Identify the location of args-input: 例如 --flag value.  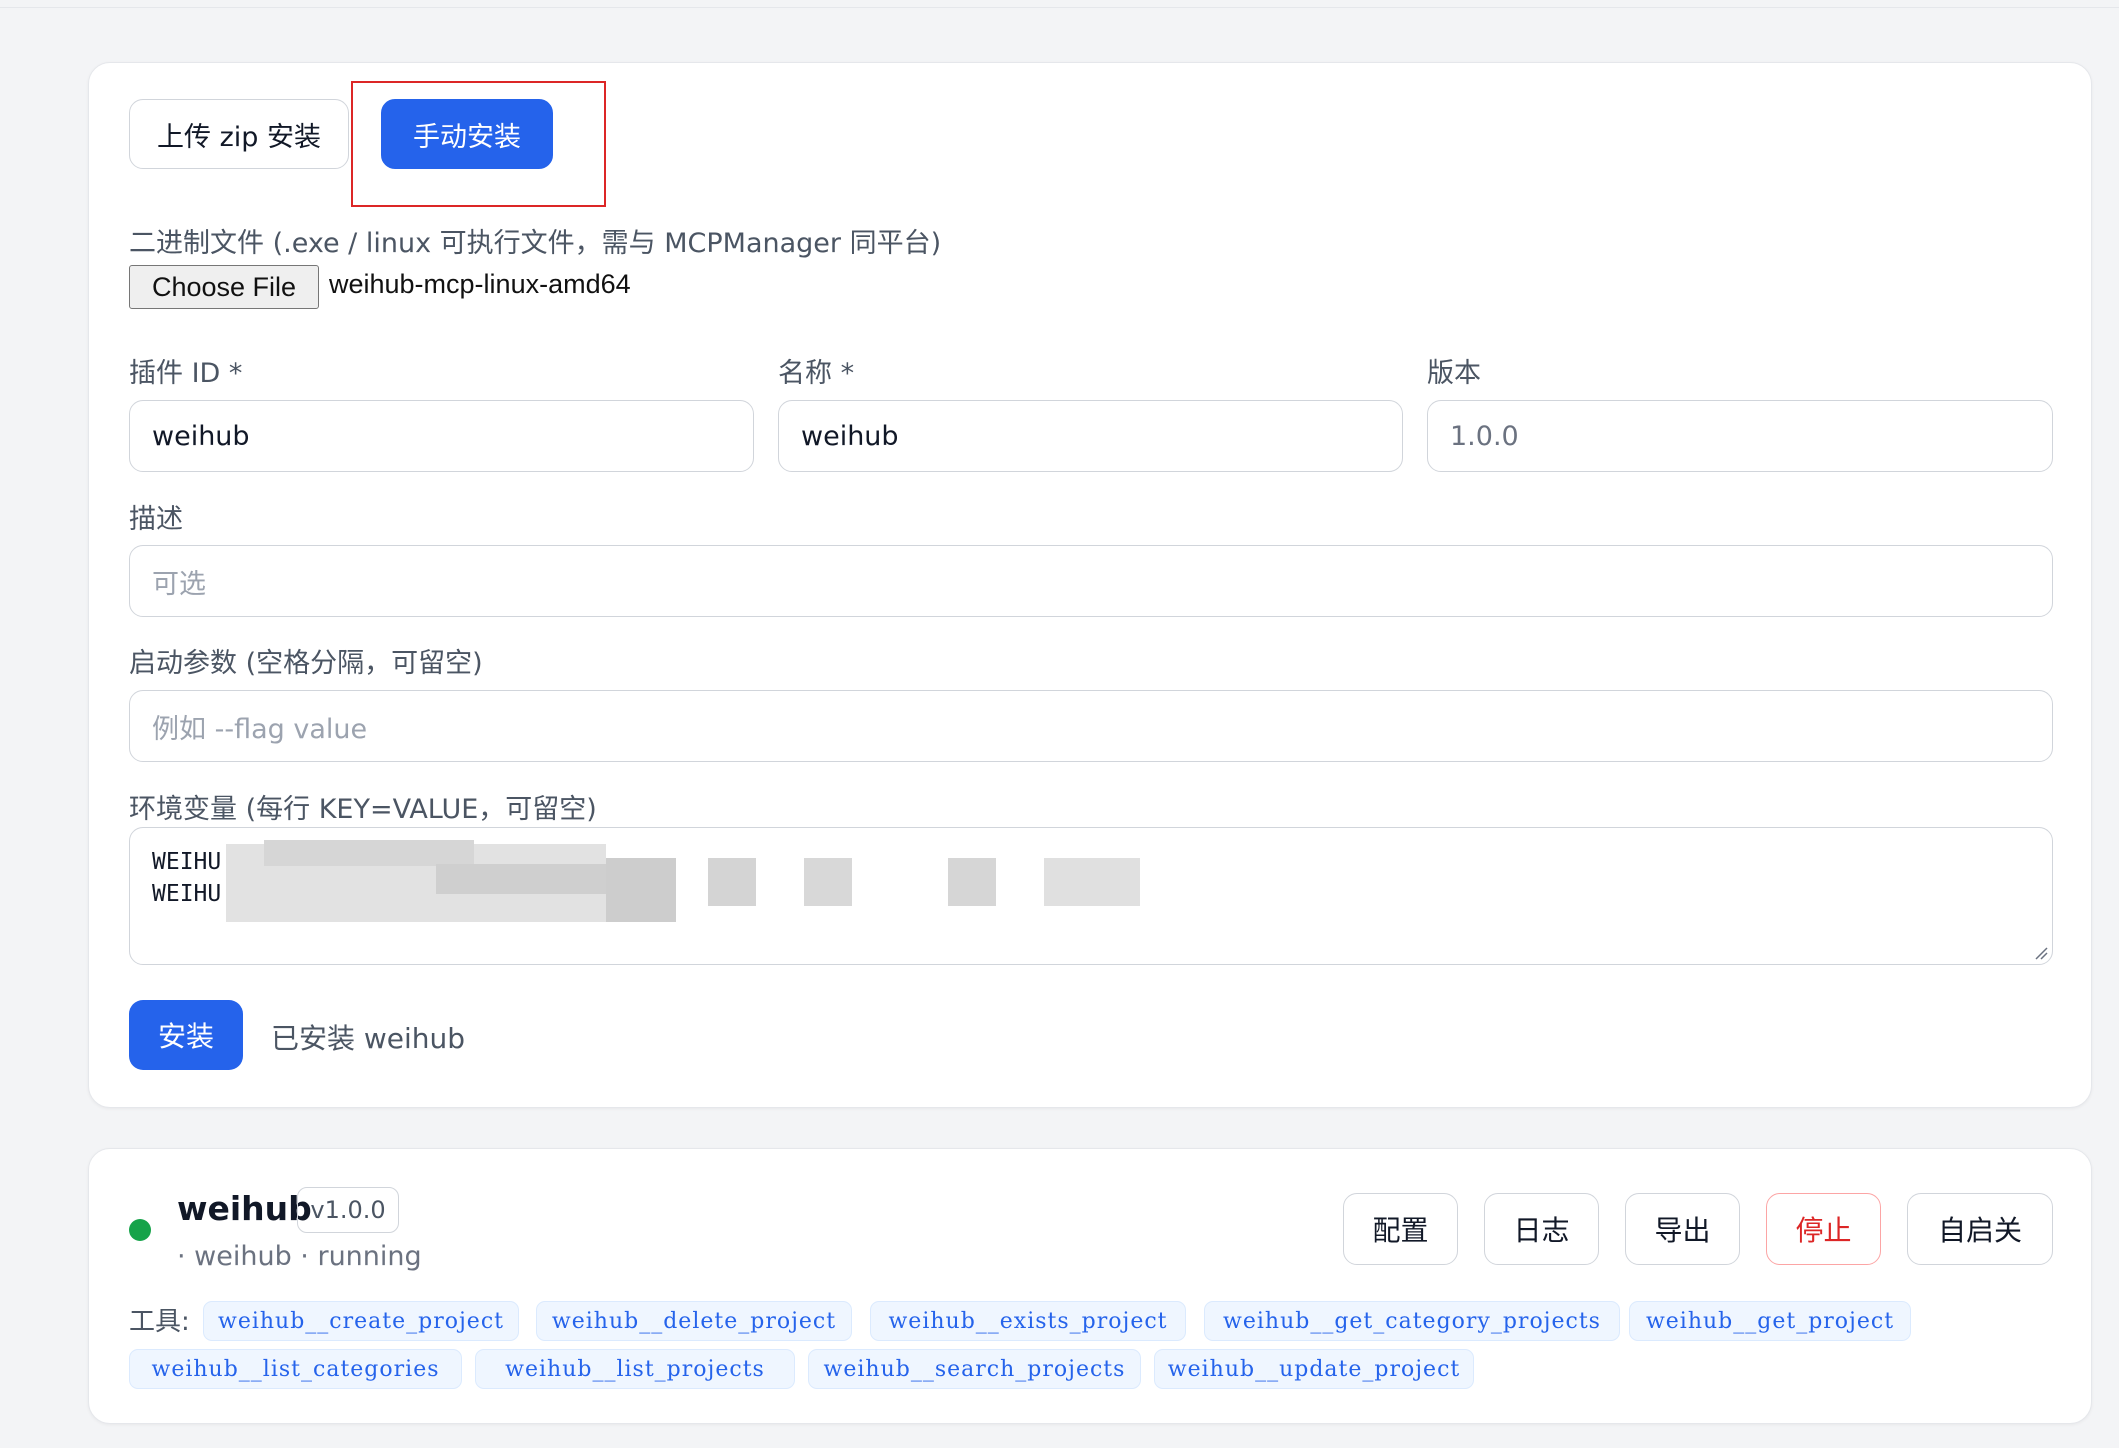
(1091, 726).